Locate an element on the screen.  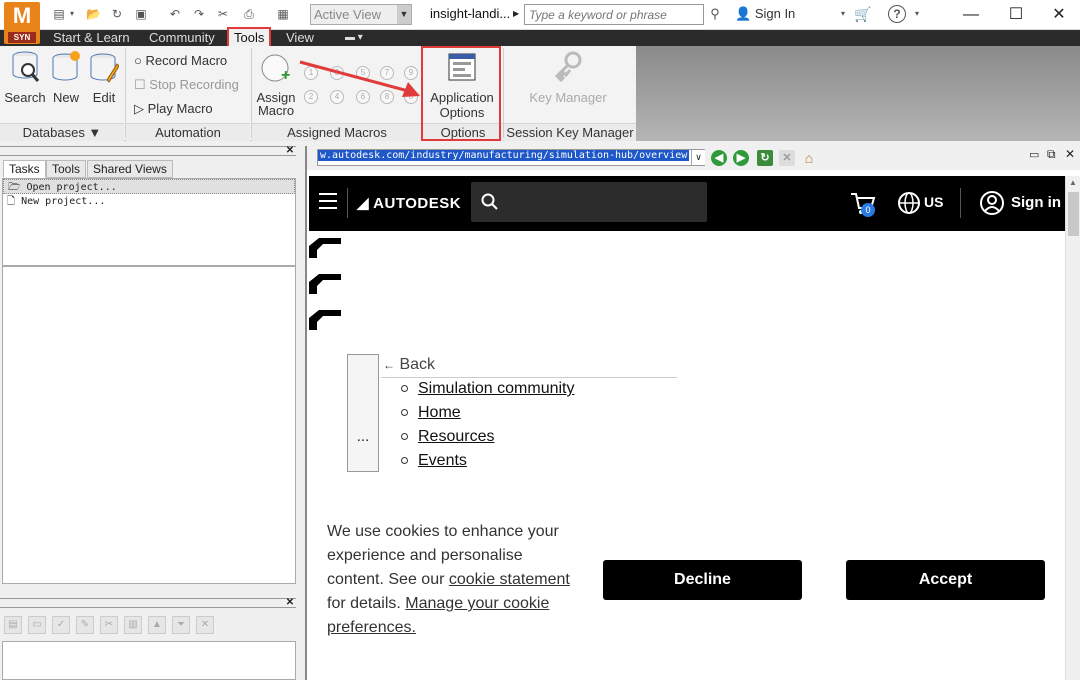
new-file-icon: ▤ is located at coordinates (59, 14).